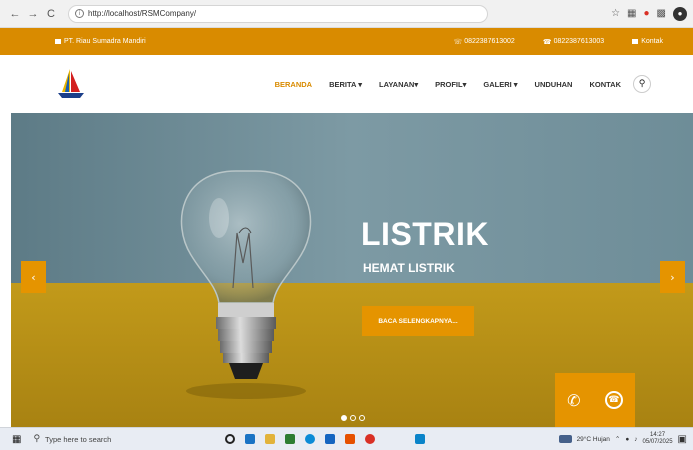 This screenshot has height=450, width=693. What do you see at coordinates (420, 439) in the screenshot?
I see `app-blue-icon` at bounding box center [420, 439].